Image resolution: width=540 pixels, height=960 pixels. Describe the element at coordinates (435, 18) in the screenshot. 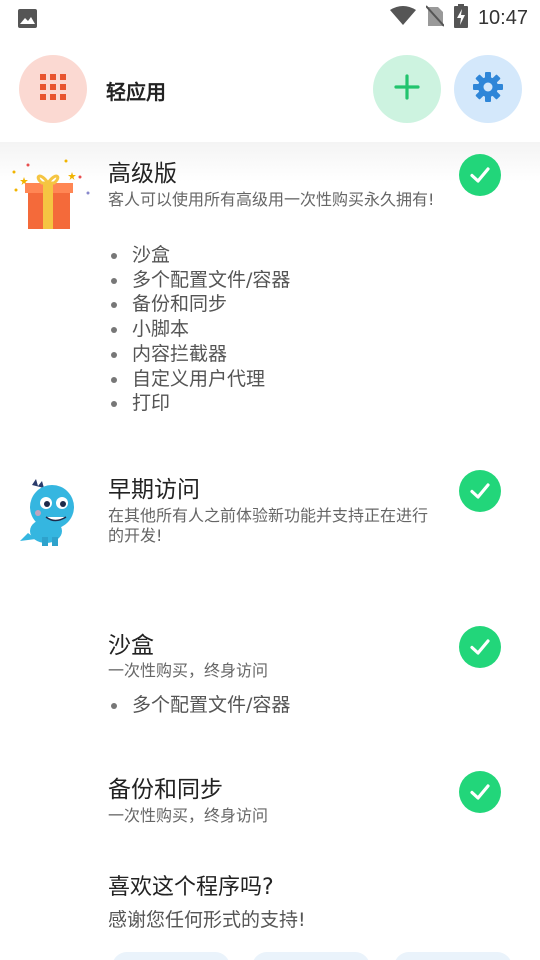

I see `no-sim-icon` at that location.